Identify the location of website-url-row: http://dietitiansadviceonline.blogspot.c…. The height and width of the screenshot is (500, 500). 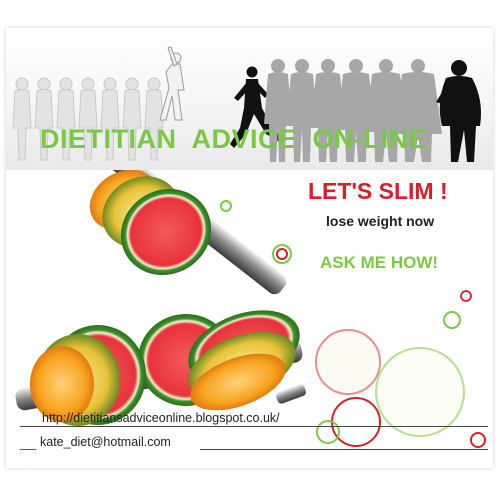
(254, 417).